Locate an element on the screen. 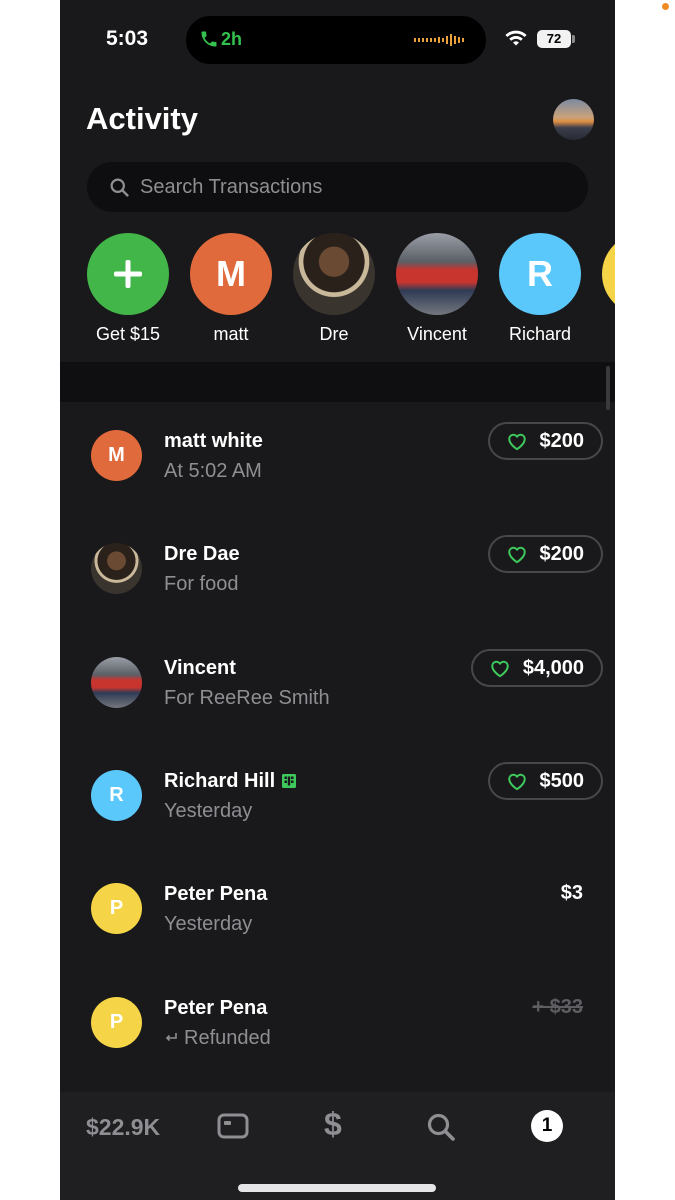 The image size is (675, 1200). bottom-nav: $22.9K $ 1 is located at coordinates (337, 1146).